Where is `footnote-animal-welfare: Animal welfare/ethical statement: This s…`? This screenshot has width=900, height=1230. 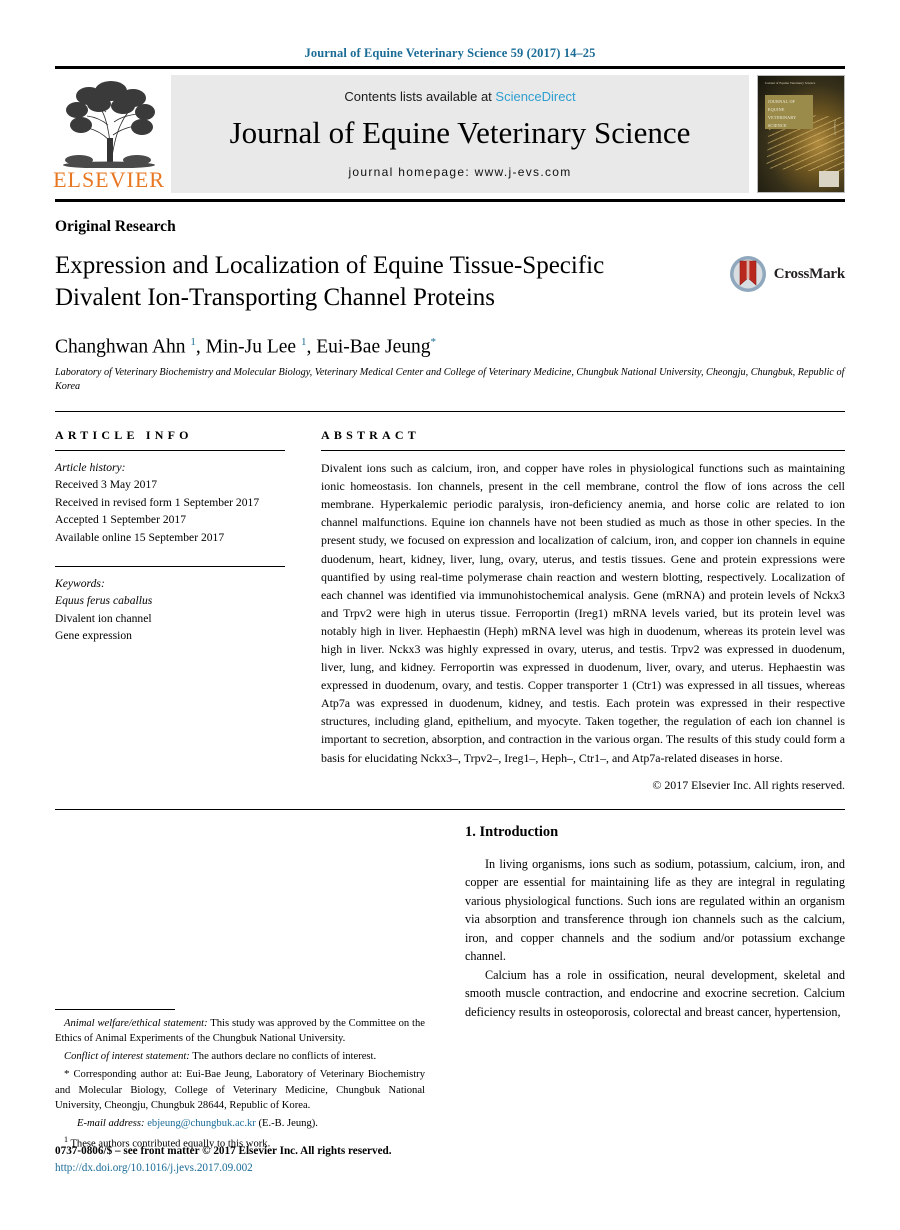 footnote-animal-welfare: Animal welfare/ethical statement: This s… is located at coordinates (240, 1031).